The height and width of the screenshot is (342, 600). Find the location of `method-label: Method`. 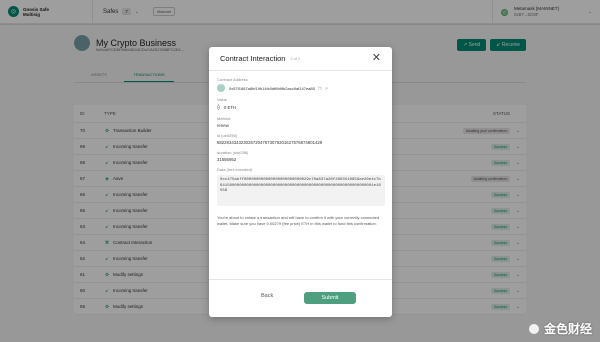

method-label: Method is located at coordinates (224, 118).